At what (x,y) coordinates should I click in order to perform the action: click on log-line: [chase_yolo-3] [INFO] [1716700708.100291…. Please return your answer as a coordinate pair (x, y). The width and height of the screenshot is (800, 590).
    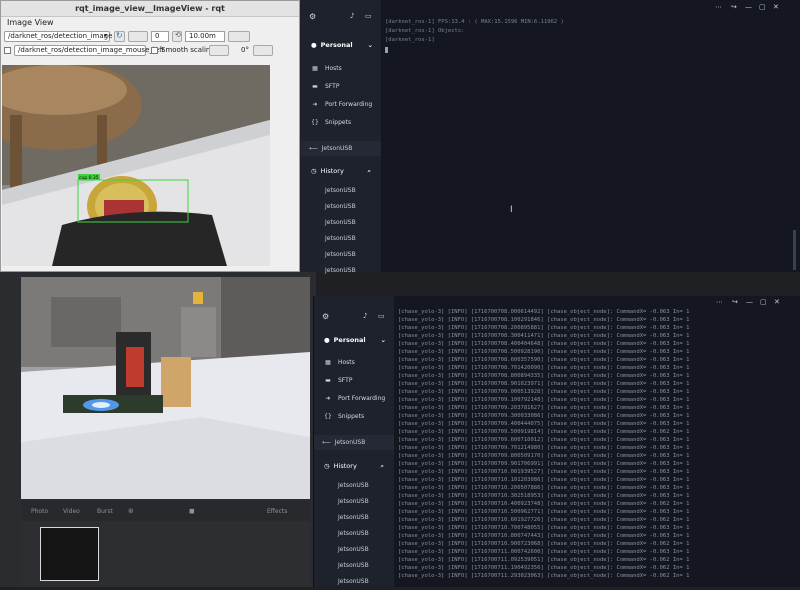
    Looking at the image, I should click on (544, 320).